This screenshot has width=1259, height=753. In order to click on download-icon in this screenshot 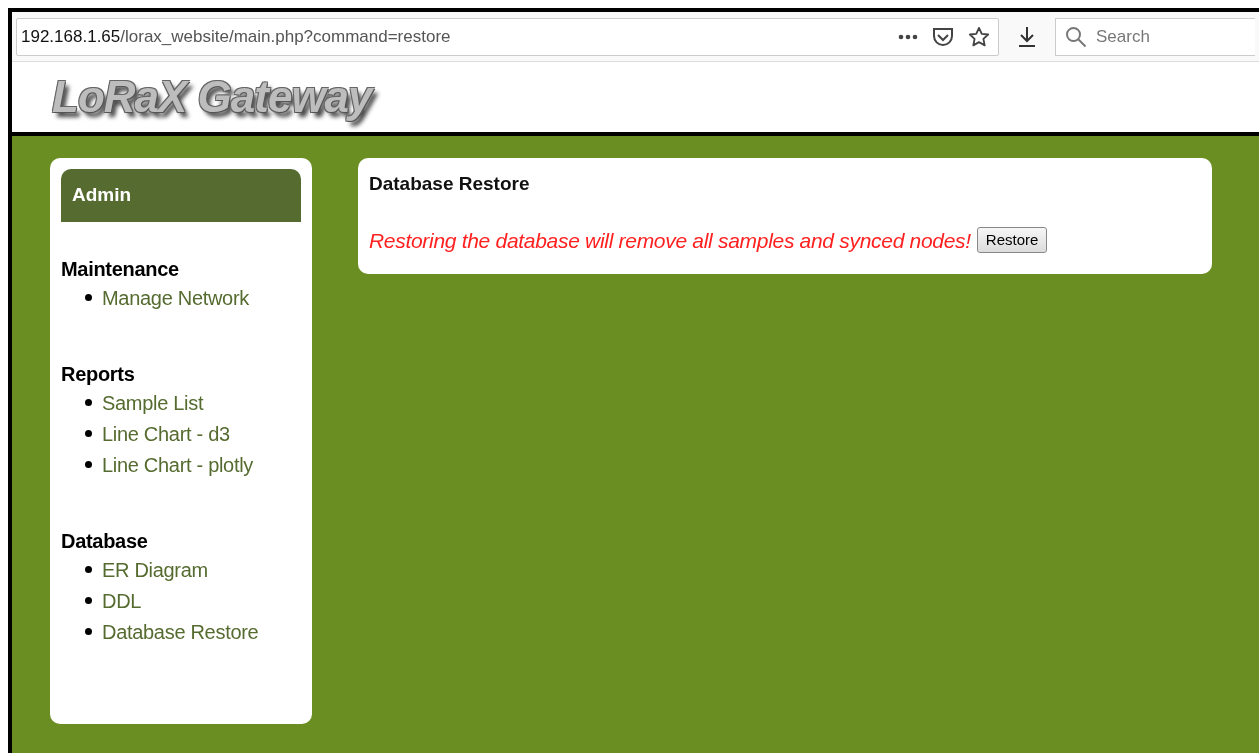, I will do `click(1027, 36)`.